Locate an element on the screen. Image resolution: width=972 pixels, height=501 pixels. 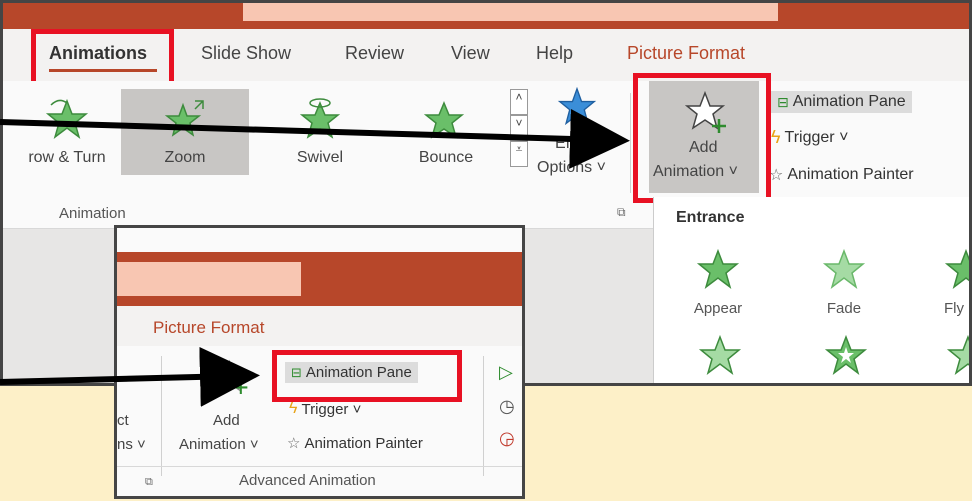
animation-pane-icon: ⊟ is located at coordinates (783, 101).